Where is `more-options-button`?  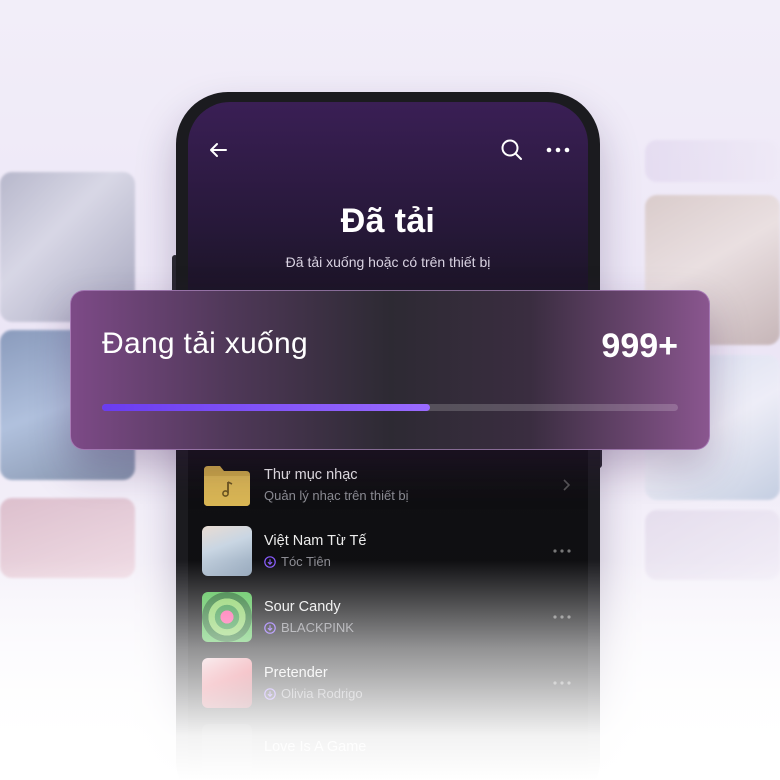 more-options-button is located at coordinates (558, 150).